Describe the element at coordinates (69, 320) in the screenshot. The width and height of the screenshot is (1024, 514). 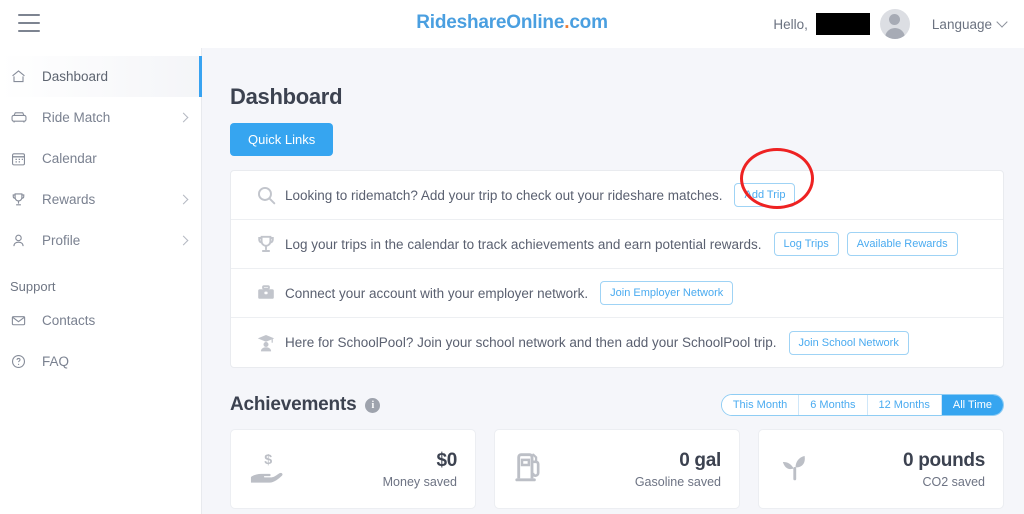
I see `sidebar-item-label: Contacts` at that location.